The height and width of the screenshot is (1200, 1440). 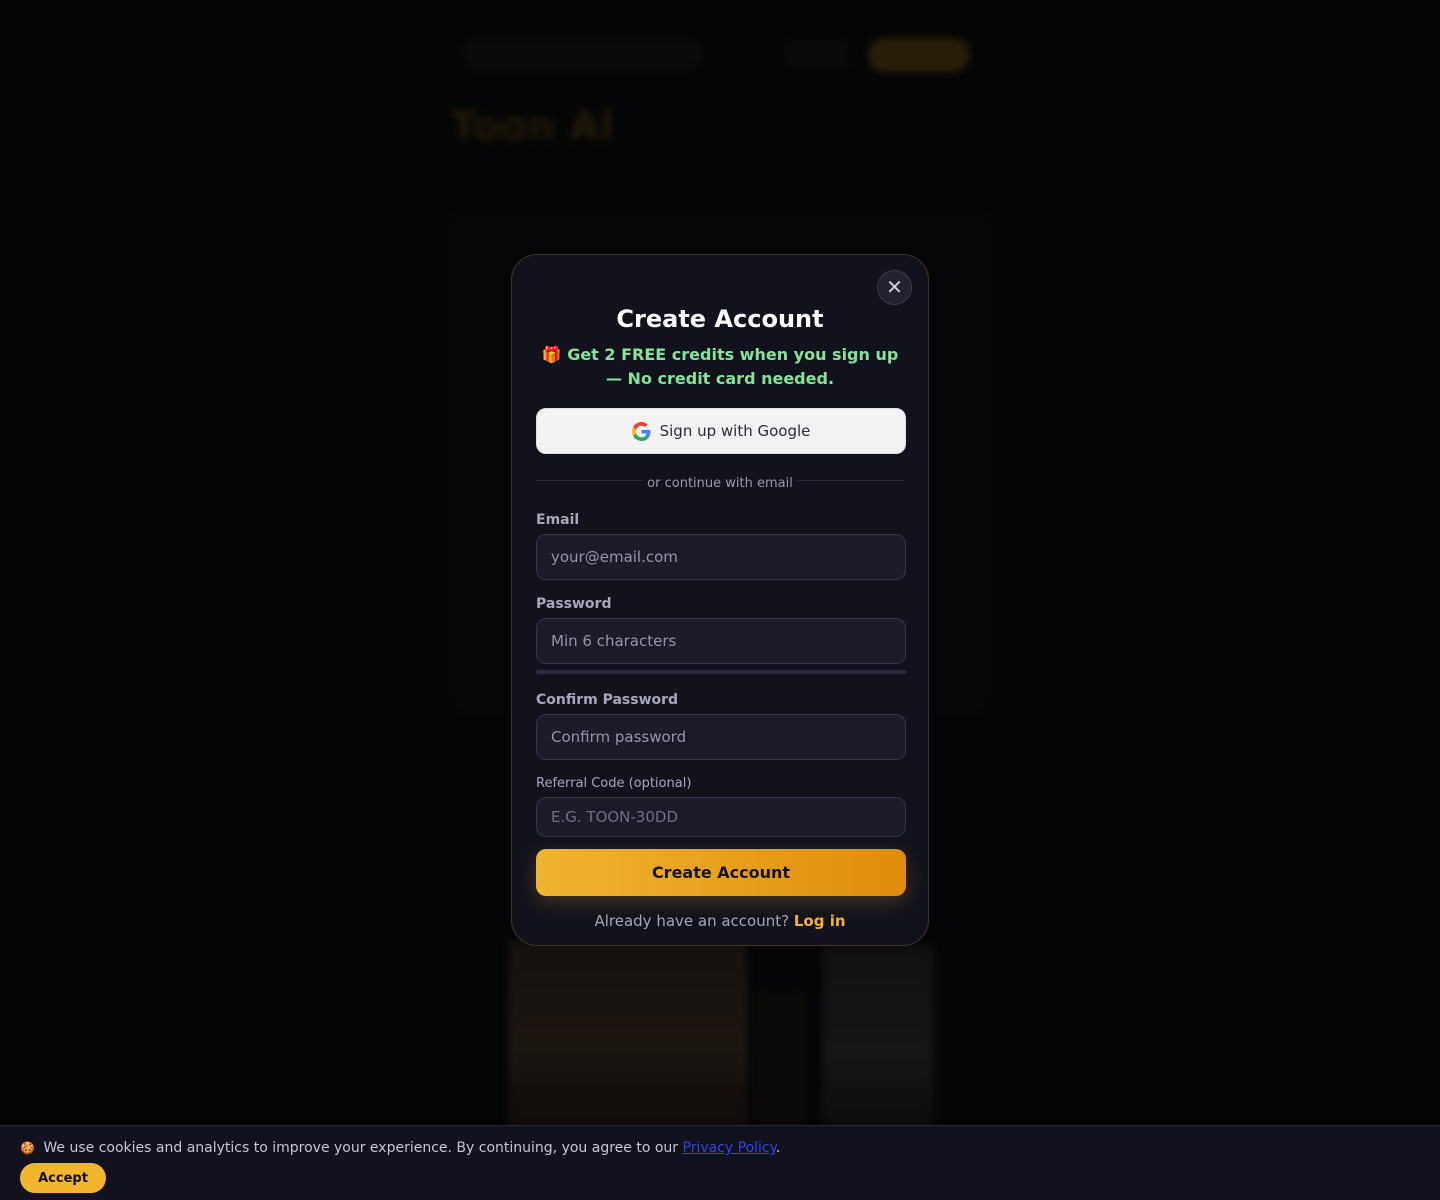 I want to click on email-group: Email, so click(x=721, y=546).